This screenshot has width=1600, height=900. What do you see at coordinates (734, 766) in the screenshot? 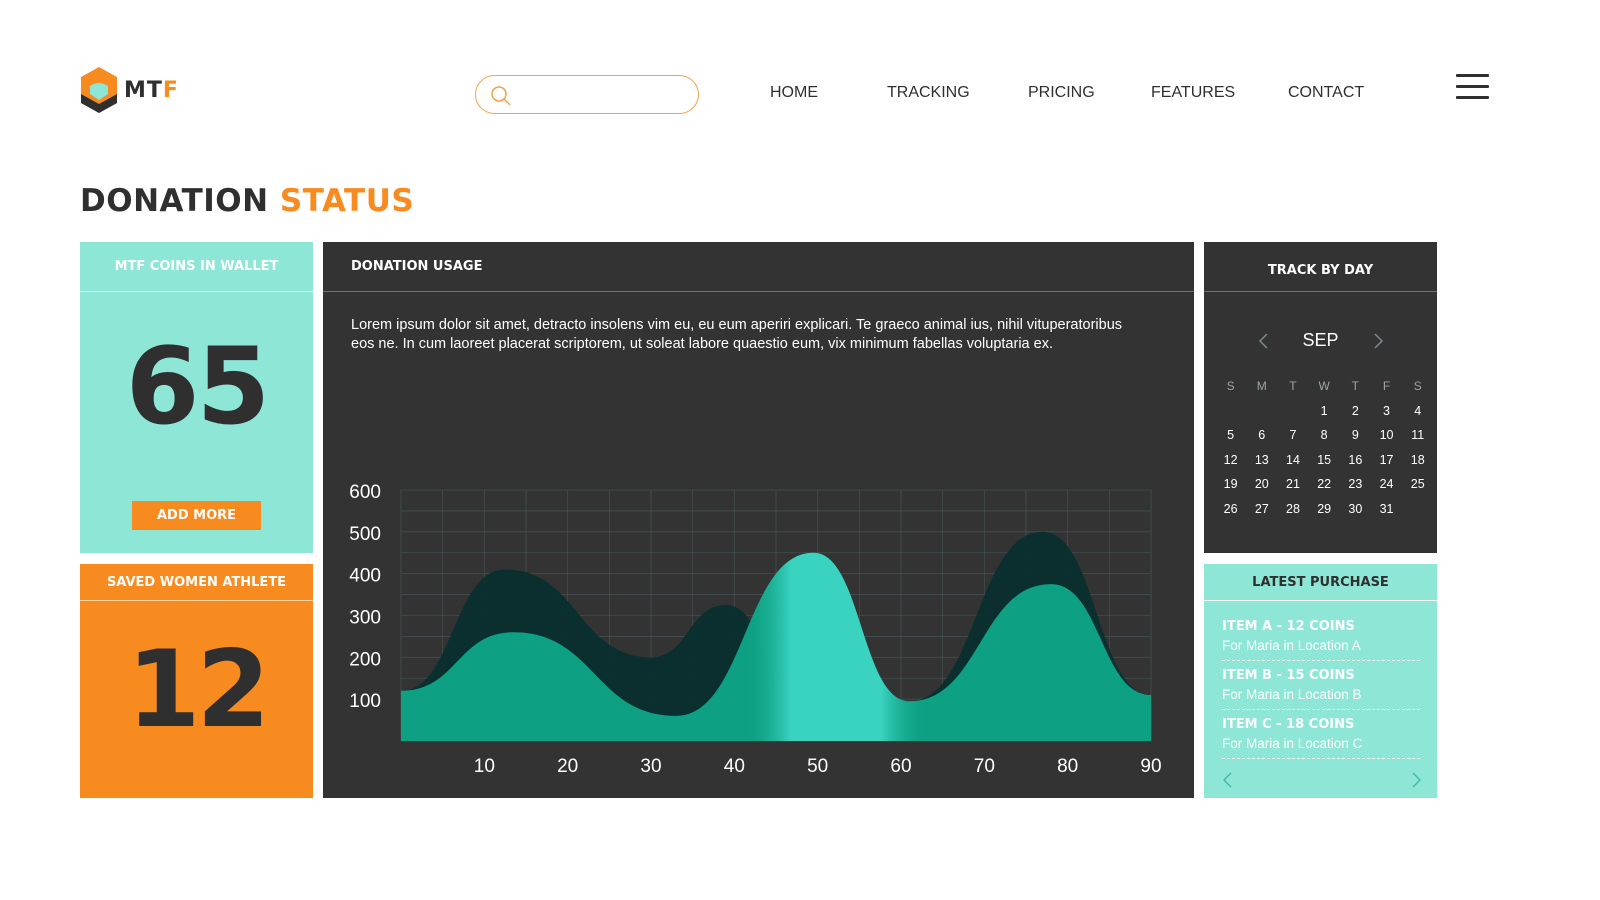
I see `chart-x-tick-label: 40` at bounding box center [734, 766].